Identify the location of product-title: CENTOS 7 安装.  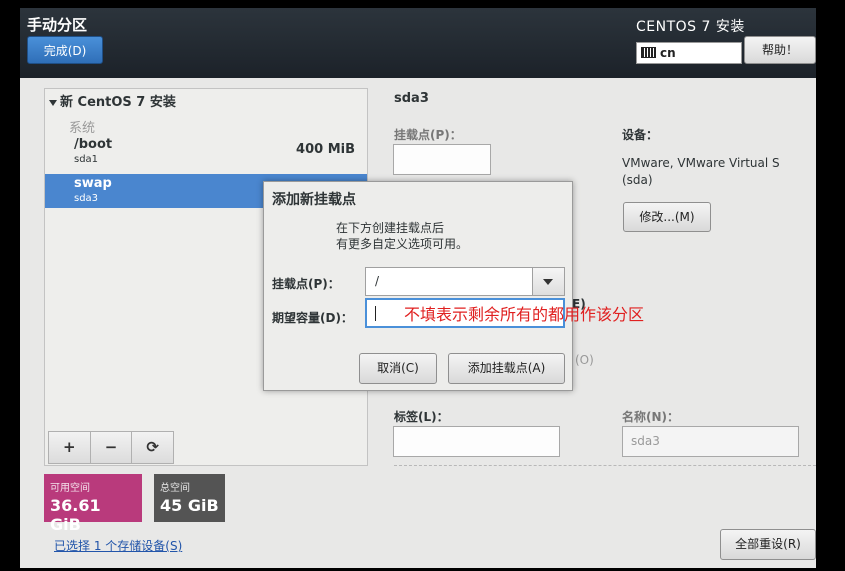
(690, 27).